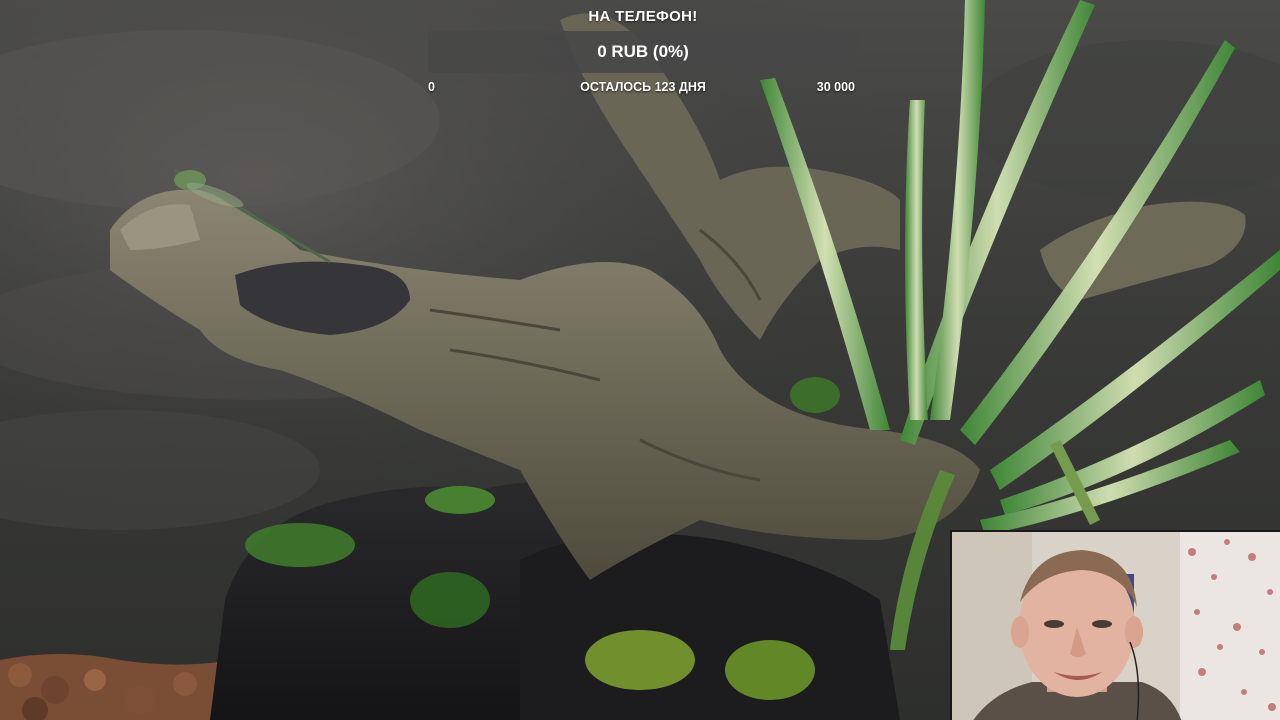  I want to click on webcam-feed, so click(1116, 626).